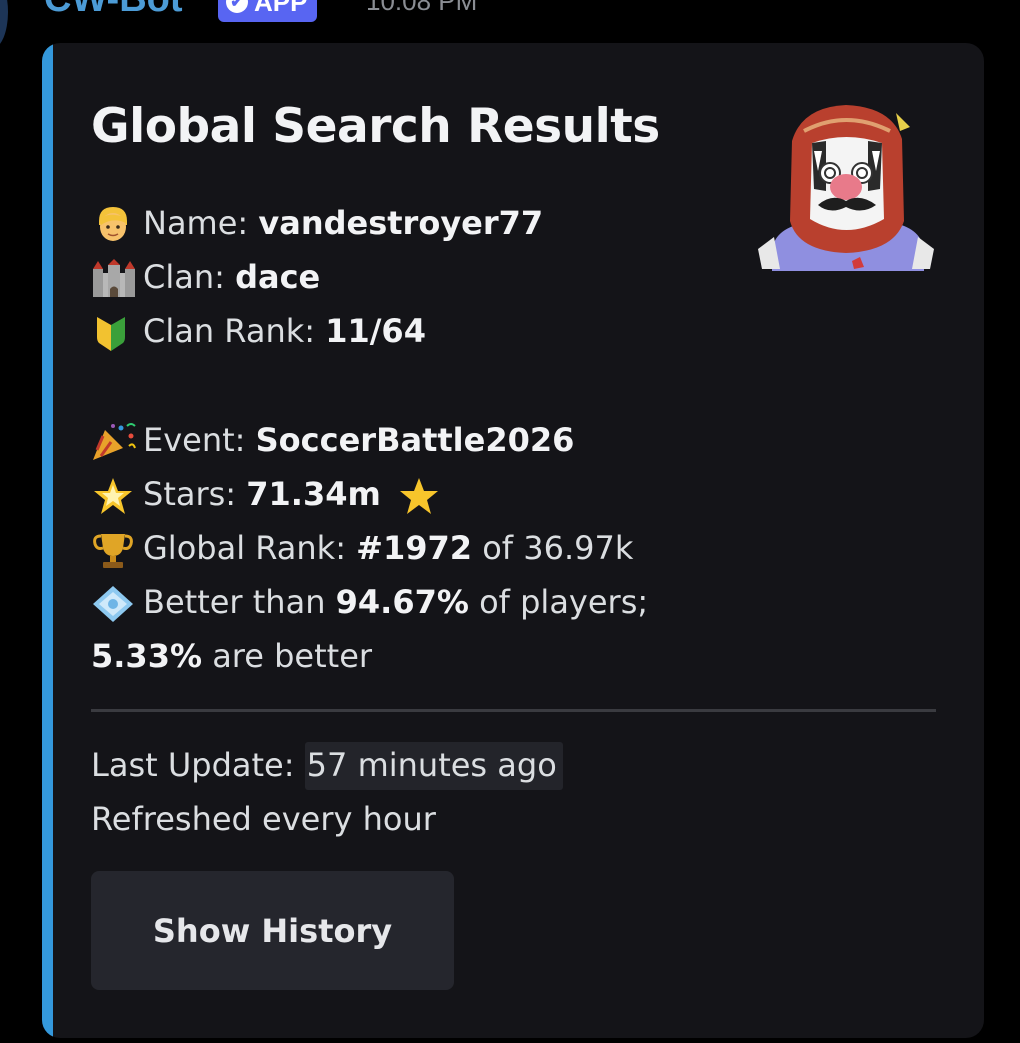 Image resolution: width=1020 pixels, height=1043 pixels. Describe the element at coordinates (113, 10) in the screenshot. I see `bot-username: CW-Bot` at that location.